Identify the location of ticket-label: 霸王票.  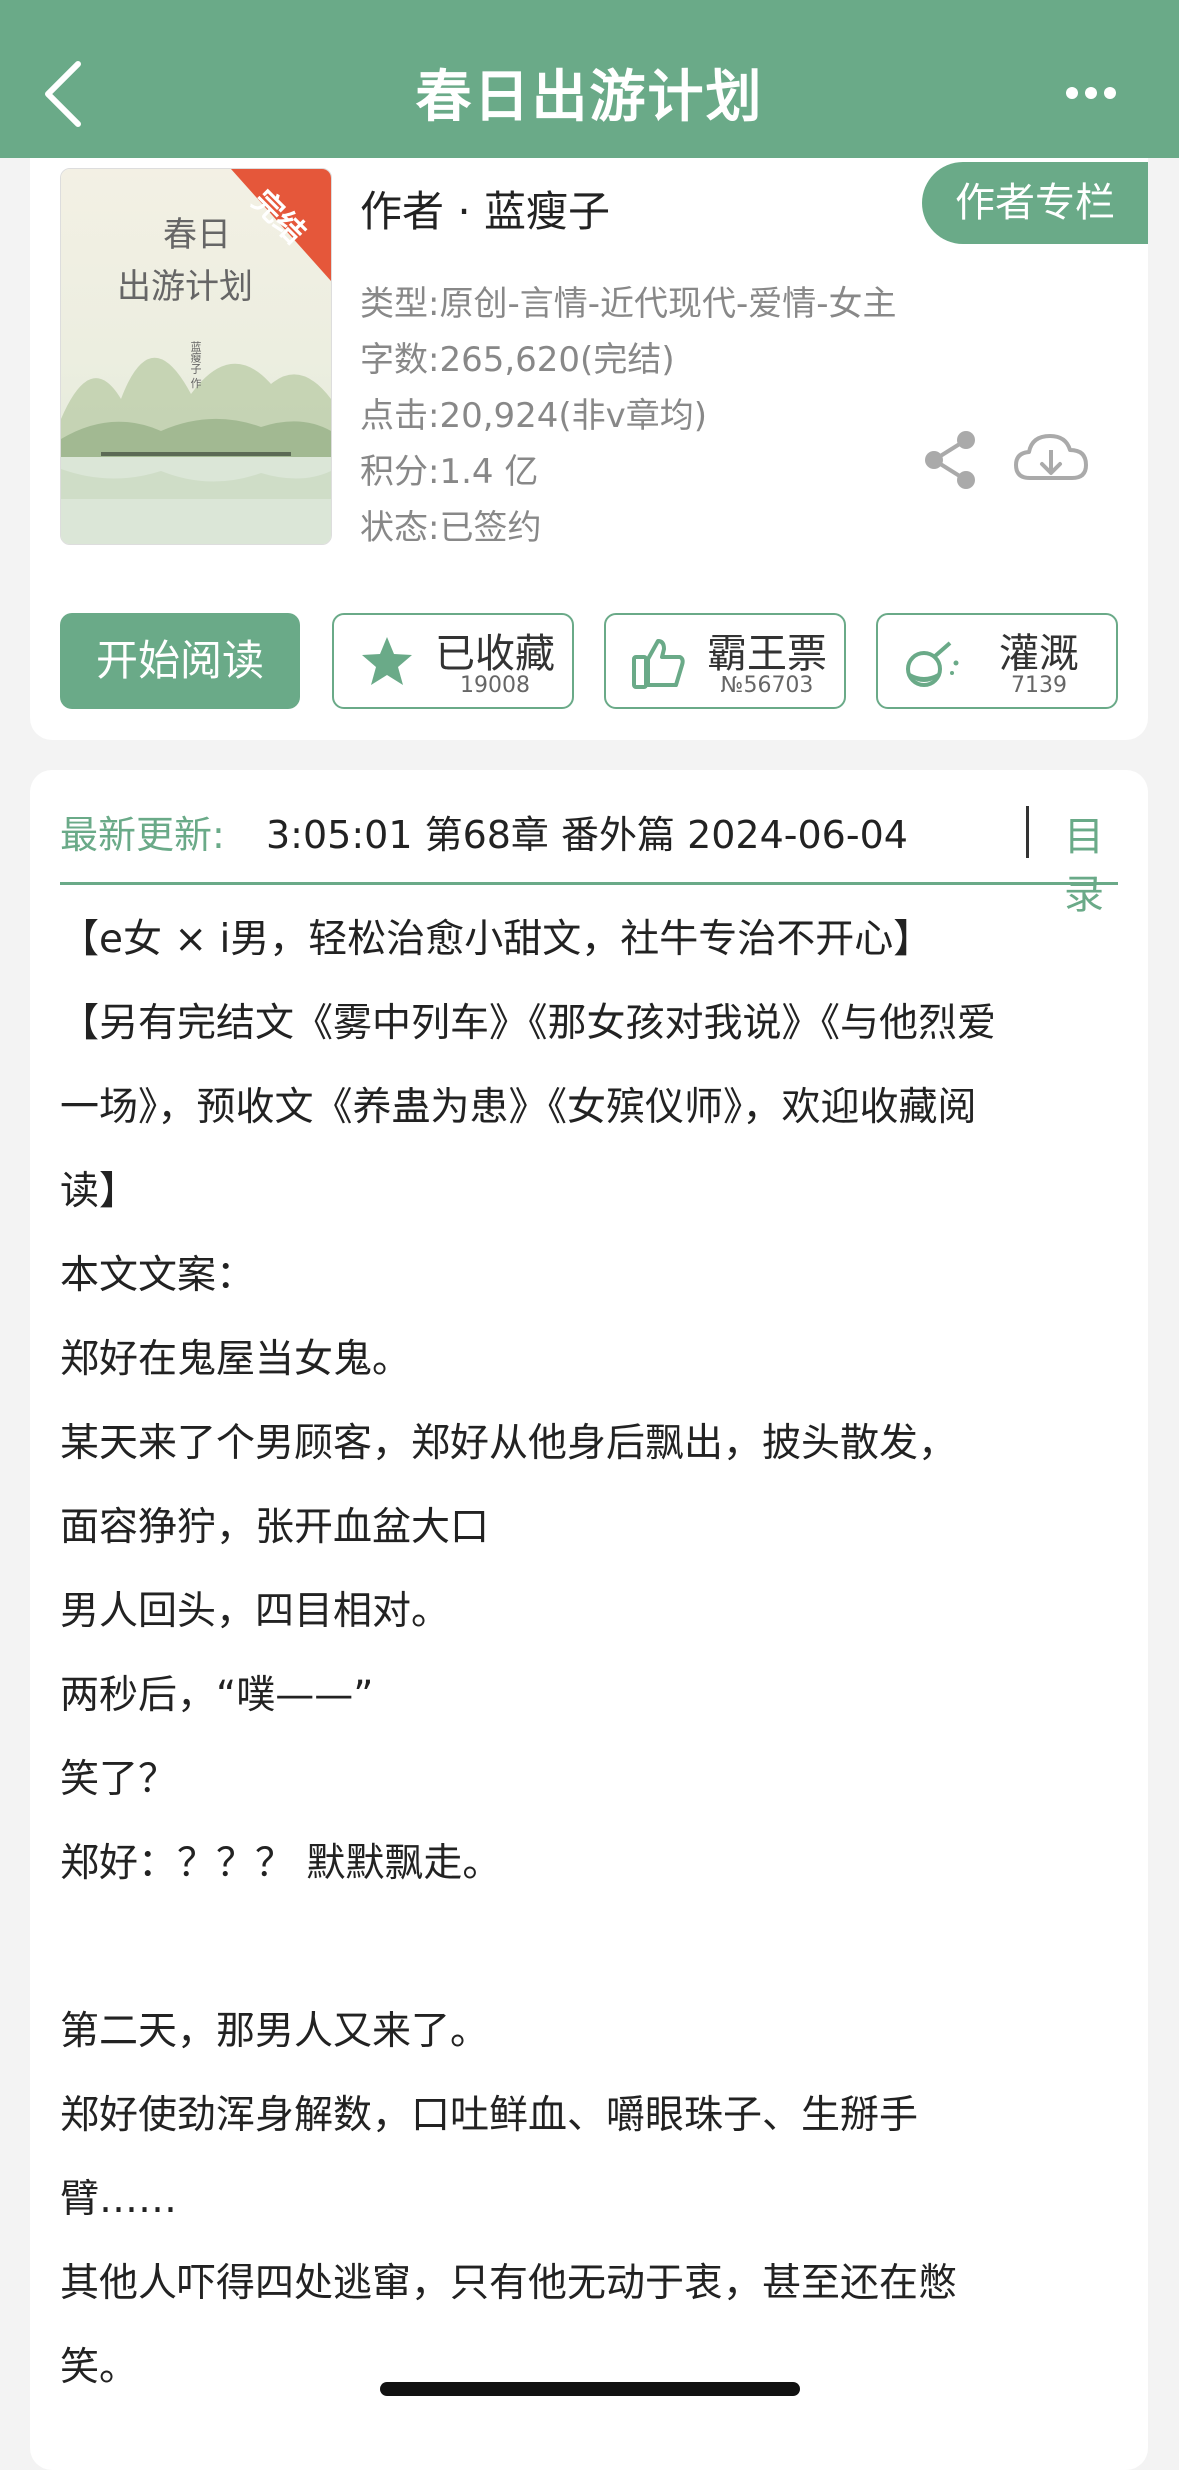
(767, 654).